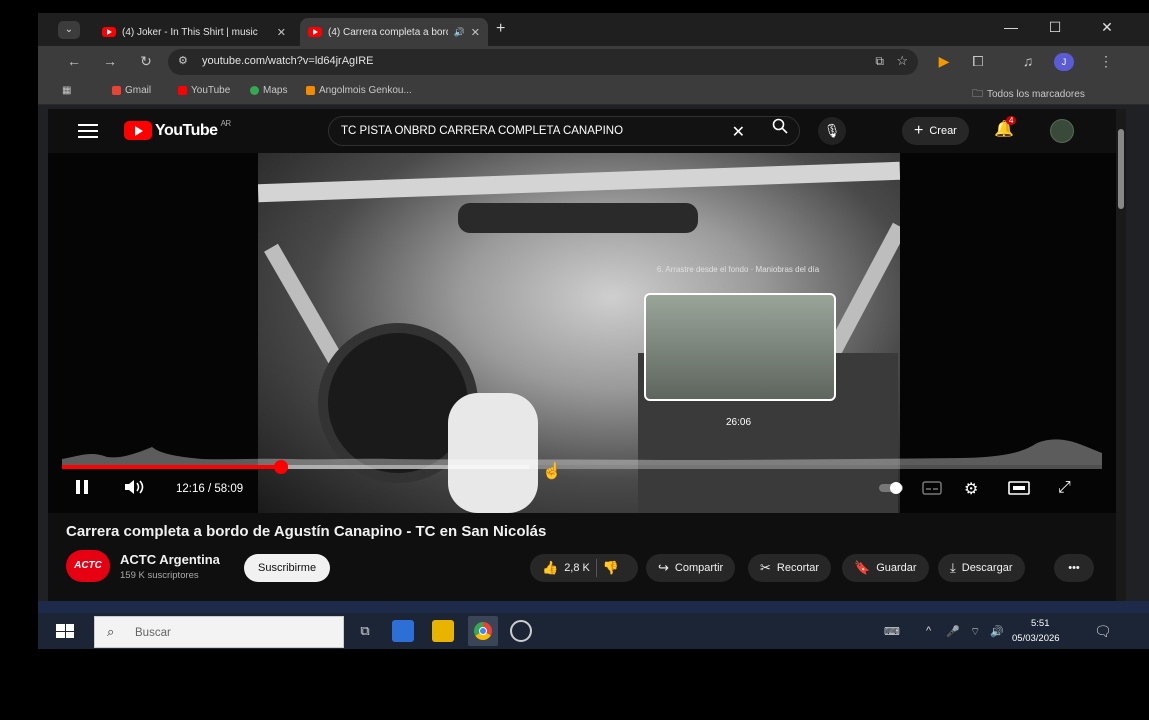  Describe the element at coordinates (691, 568) in the screenshot. I see `share-button: ↪ Compartir` at that location.